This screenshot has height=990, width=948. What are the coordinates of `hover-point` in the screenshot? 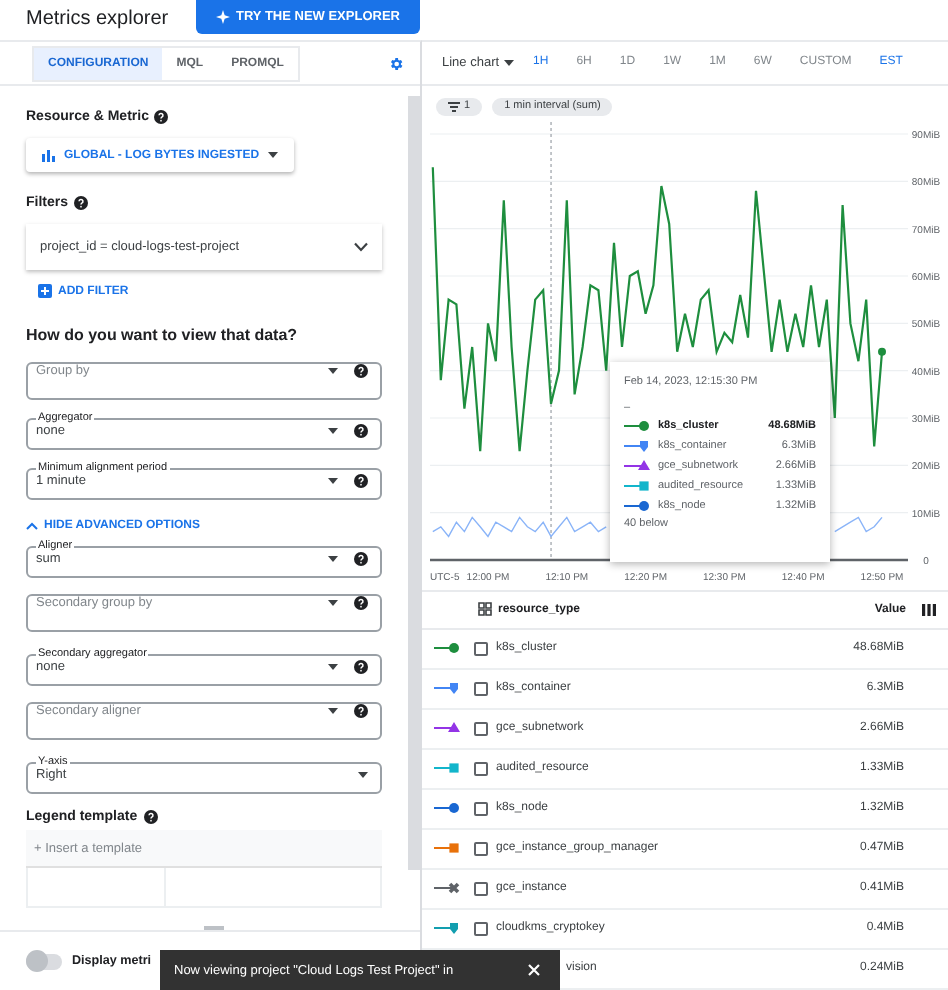 It's located at (882, 352).